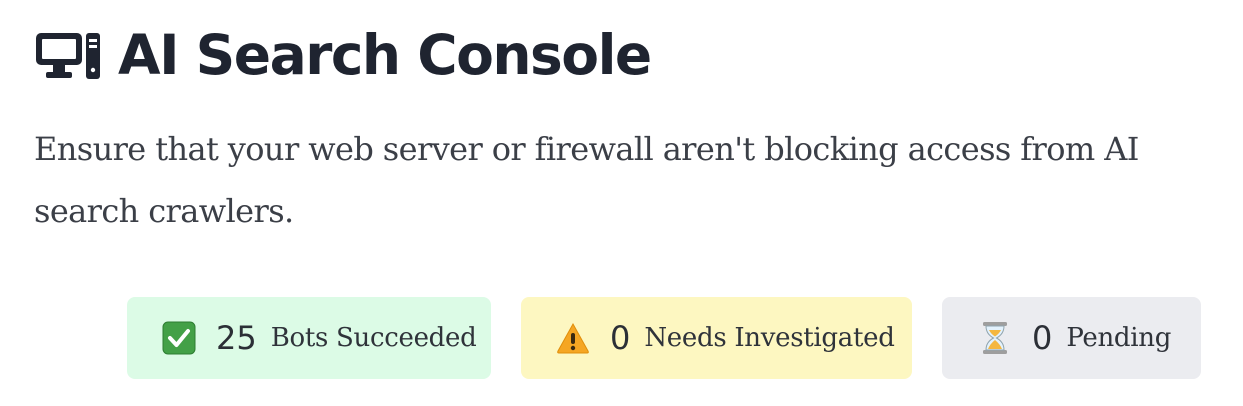 This screenshot has height=406, width=1243. Describe the element at coordinates (385, 55) in the screenshot. I see `page-title: AI Search Console` at that location.